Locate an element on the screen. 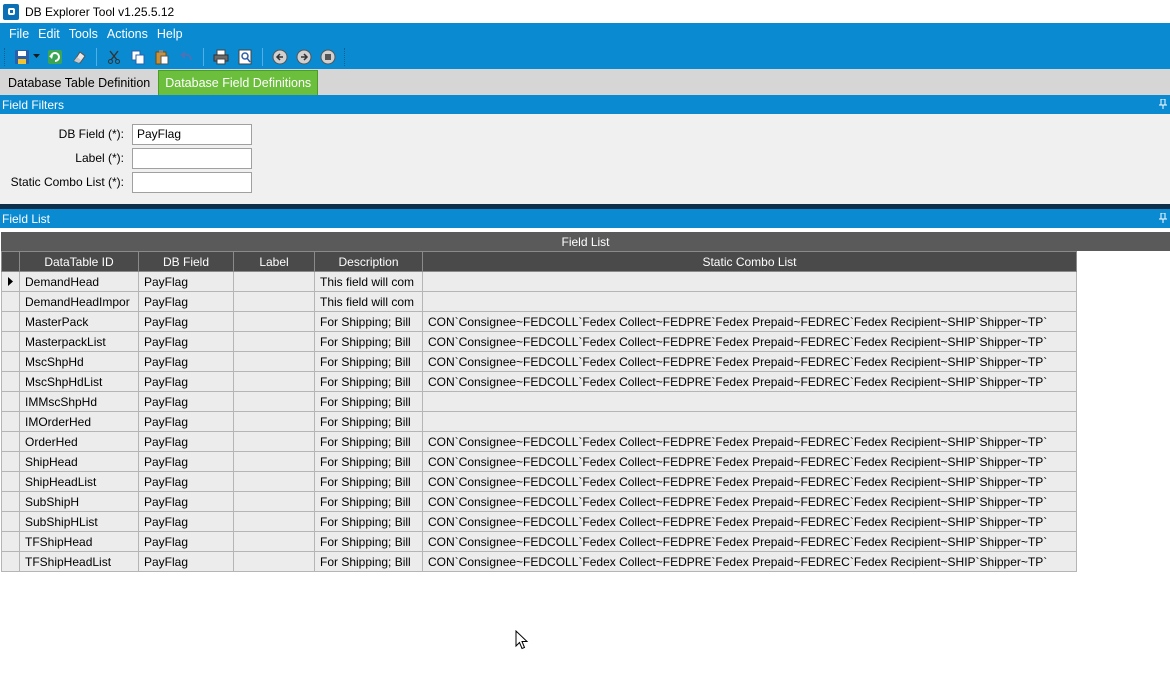 The height and width of the screenshot is (684, 1170). cut-icon is located at coordinates (114, 57).